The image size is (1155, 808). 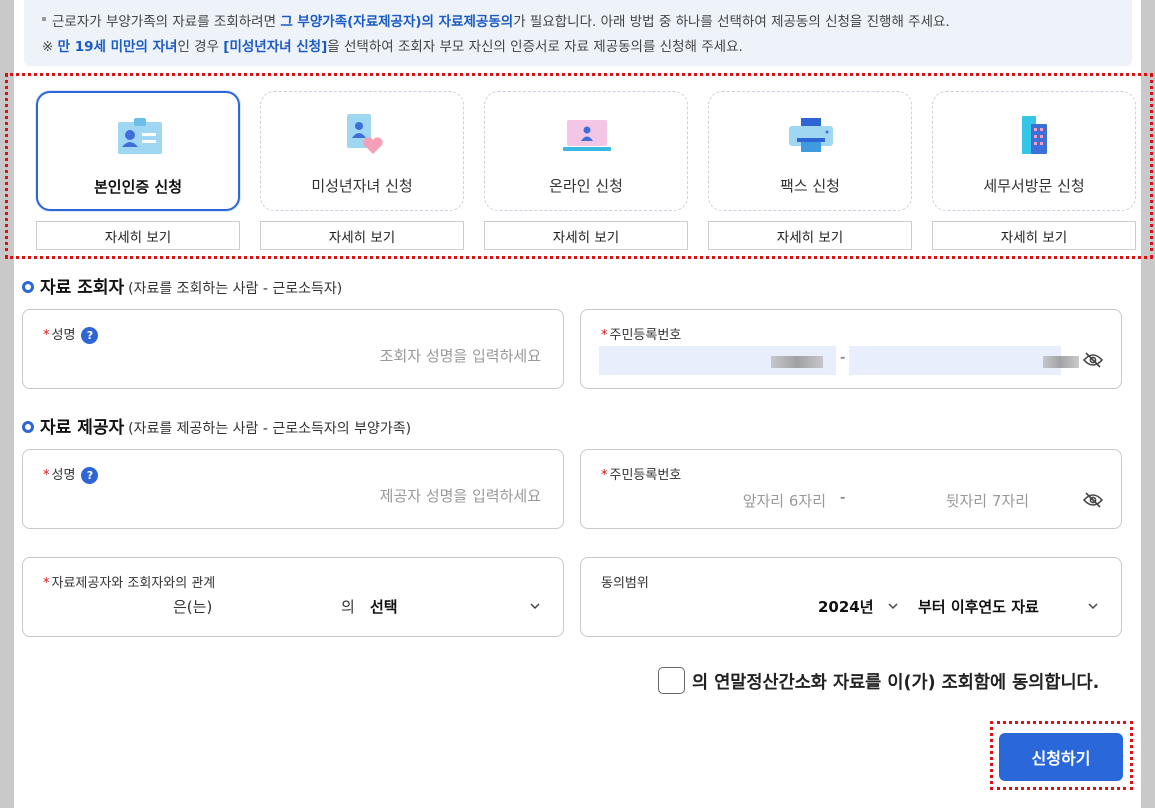 I want to click on detail-button-self-auth: 자세히 보기, so click(x=138, y=235).